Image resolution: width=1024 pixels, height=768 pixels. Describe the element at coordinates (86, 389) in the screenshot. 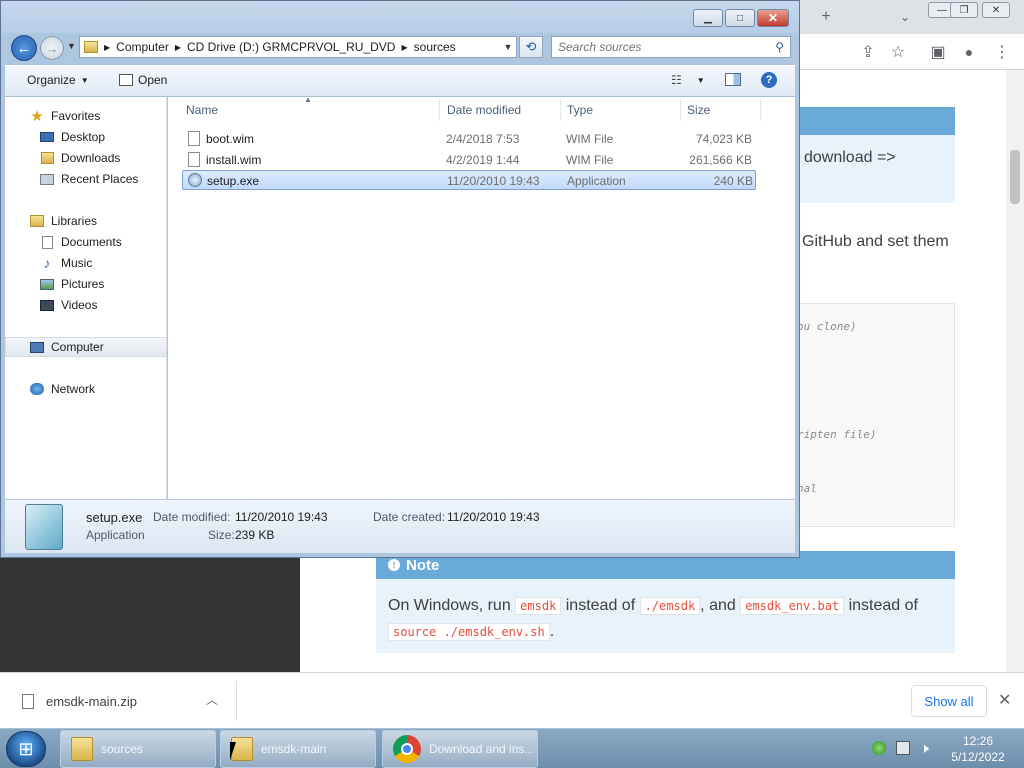

I see `nav-network: Network` at that location.